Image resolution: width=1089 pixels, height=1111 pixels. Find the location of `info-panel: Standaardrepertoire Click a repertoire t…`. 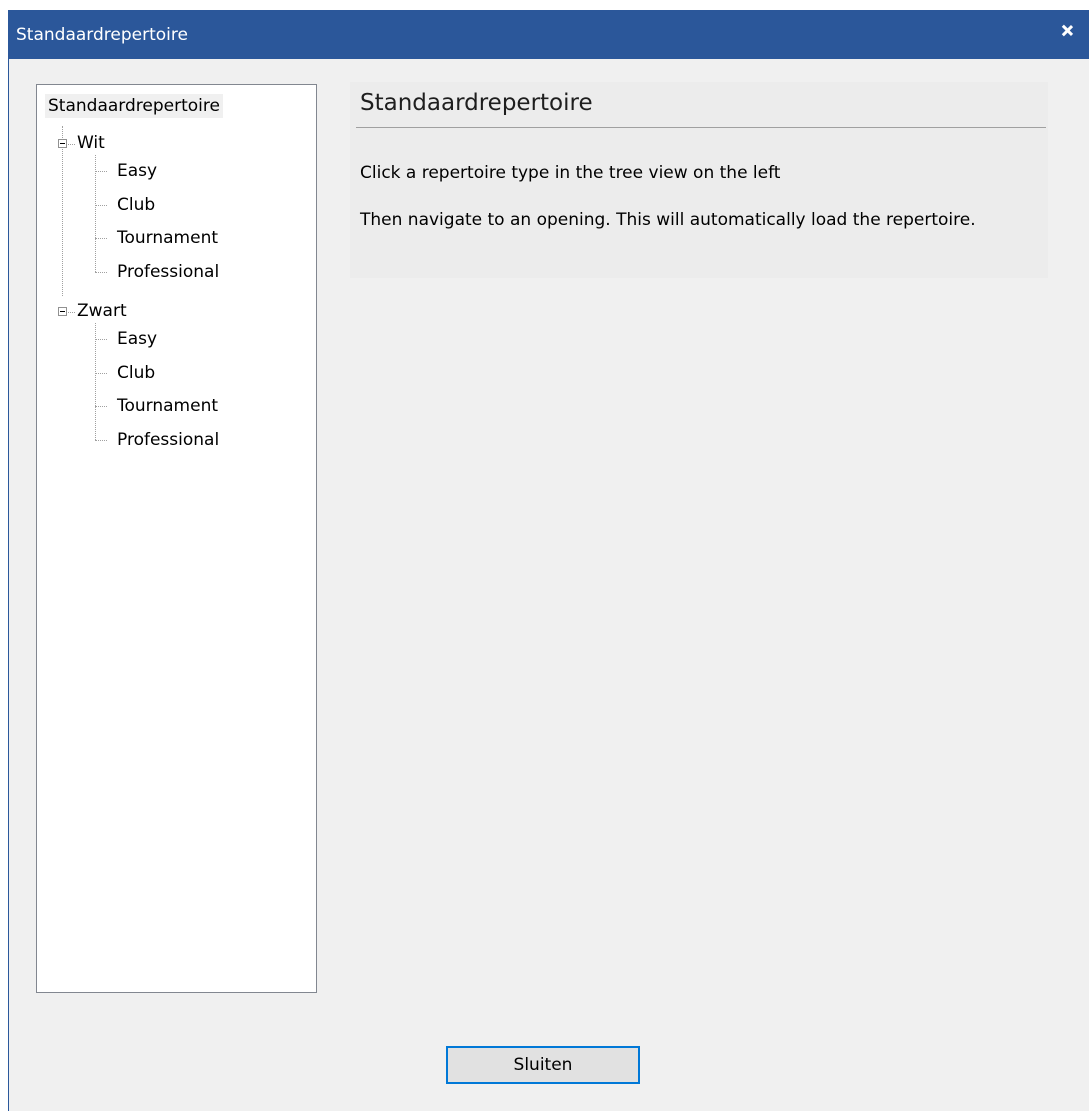

info-panel: Standaardrepertoire Click a repertoire t… is located at coordinates (699, 180).